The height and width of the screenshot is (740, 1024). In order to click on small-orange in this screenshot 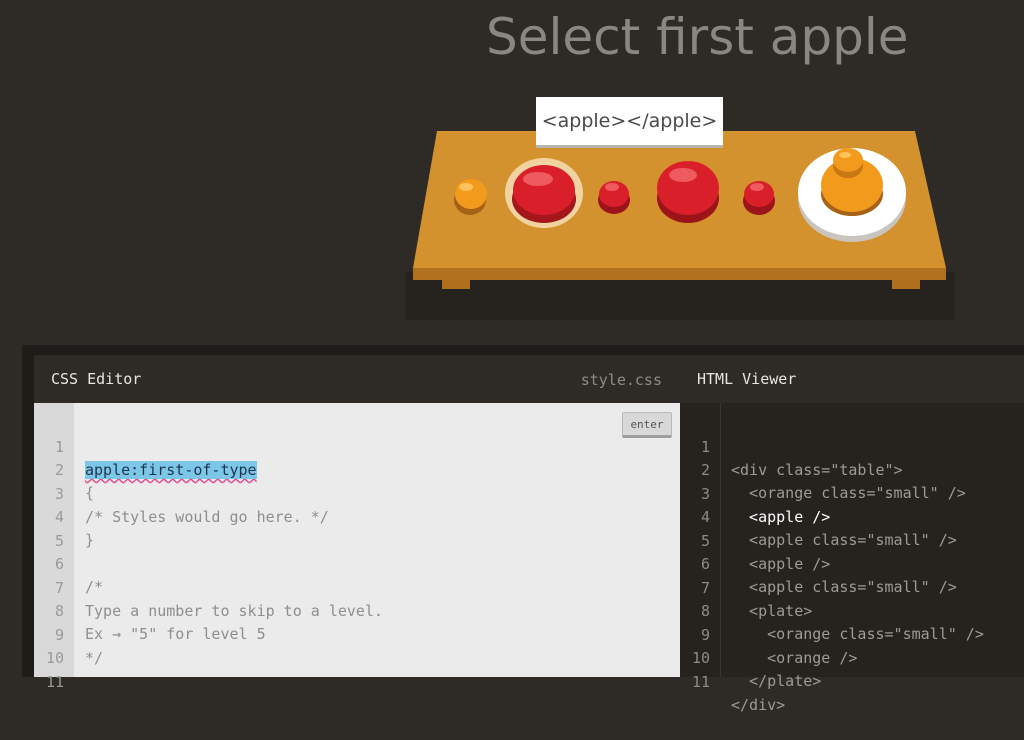, I will do `click(470, 197)`.